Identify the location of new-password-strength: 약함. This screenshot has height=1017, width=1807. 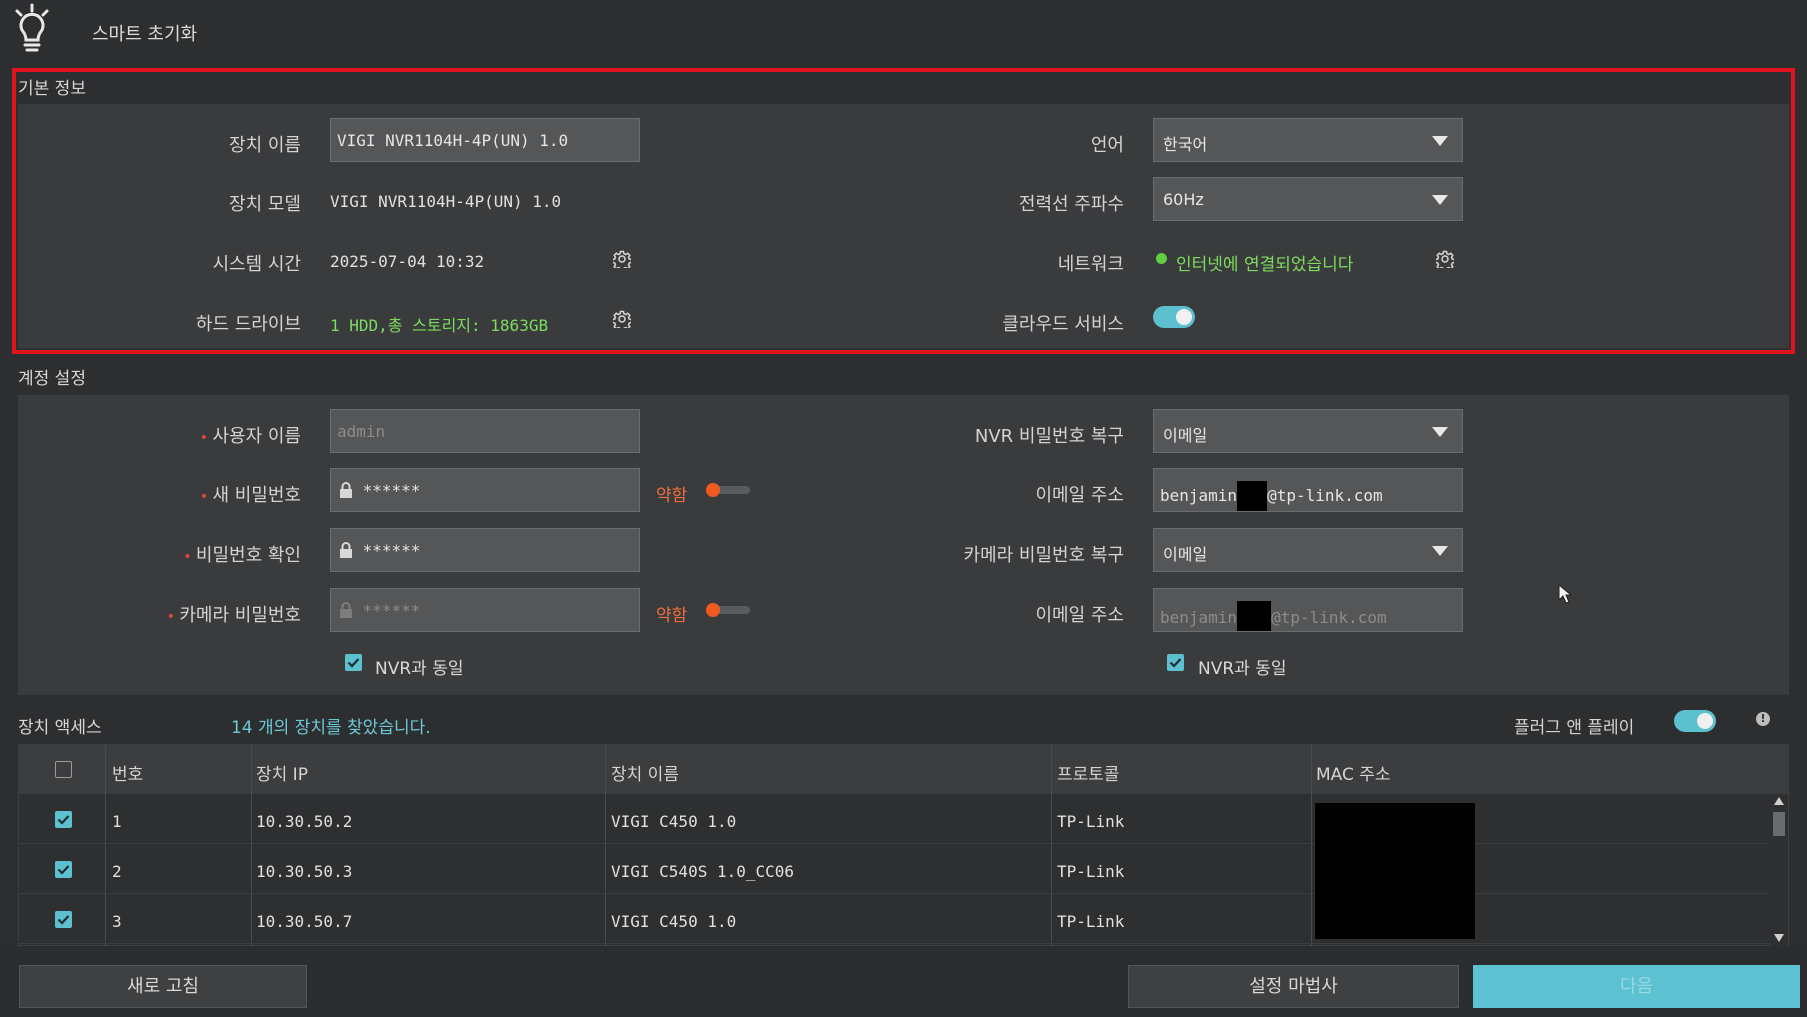
(672, 496).